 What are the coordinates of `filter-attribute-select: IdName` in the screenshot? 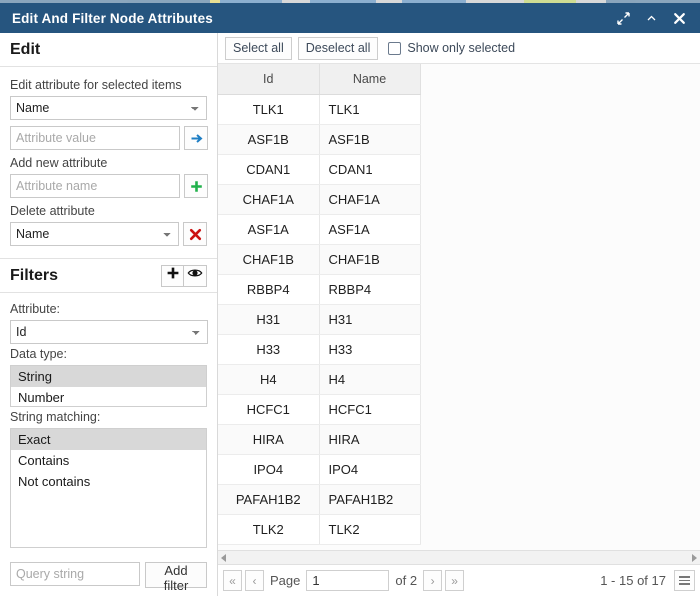 It's located at (109, 332).